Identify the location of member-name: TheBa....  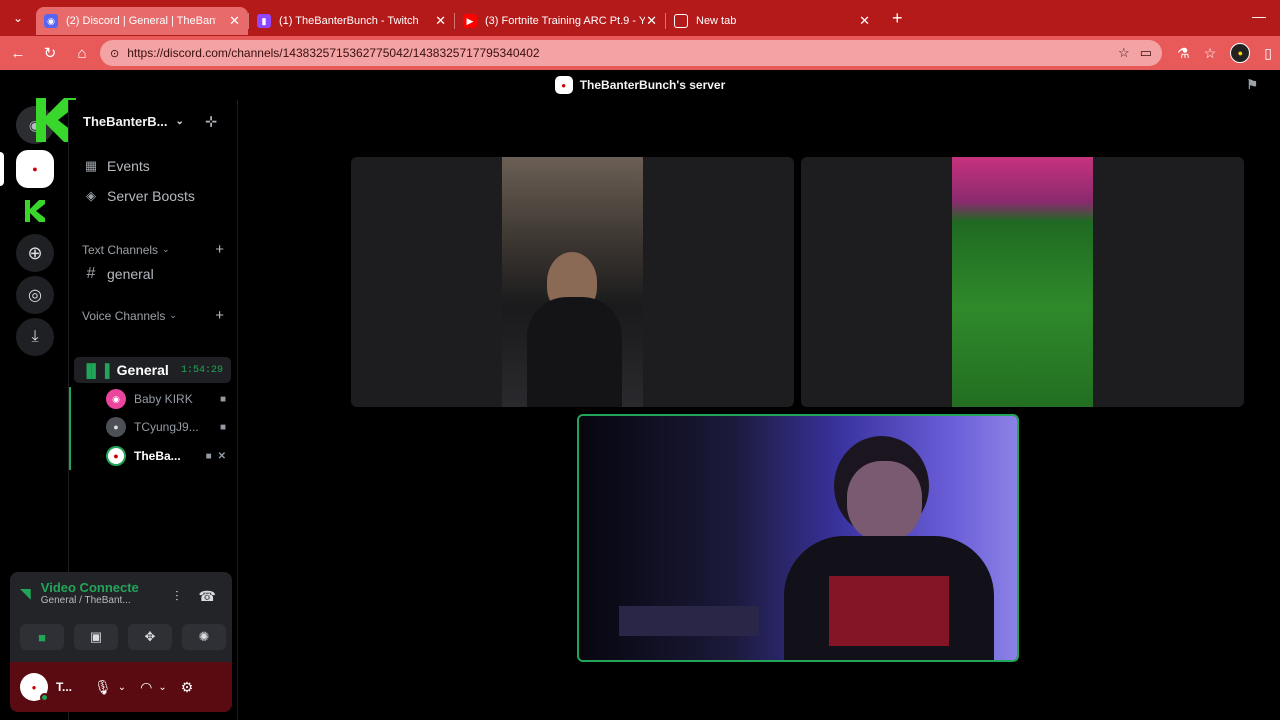
(157, 456).